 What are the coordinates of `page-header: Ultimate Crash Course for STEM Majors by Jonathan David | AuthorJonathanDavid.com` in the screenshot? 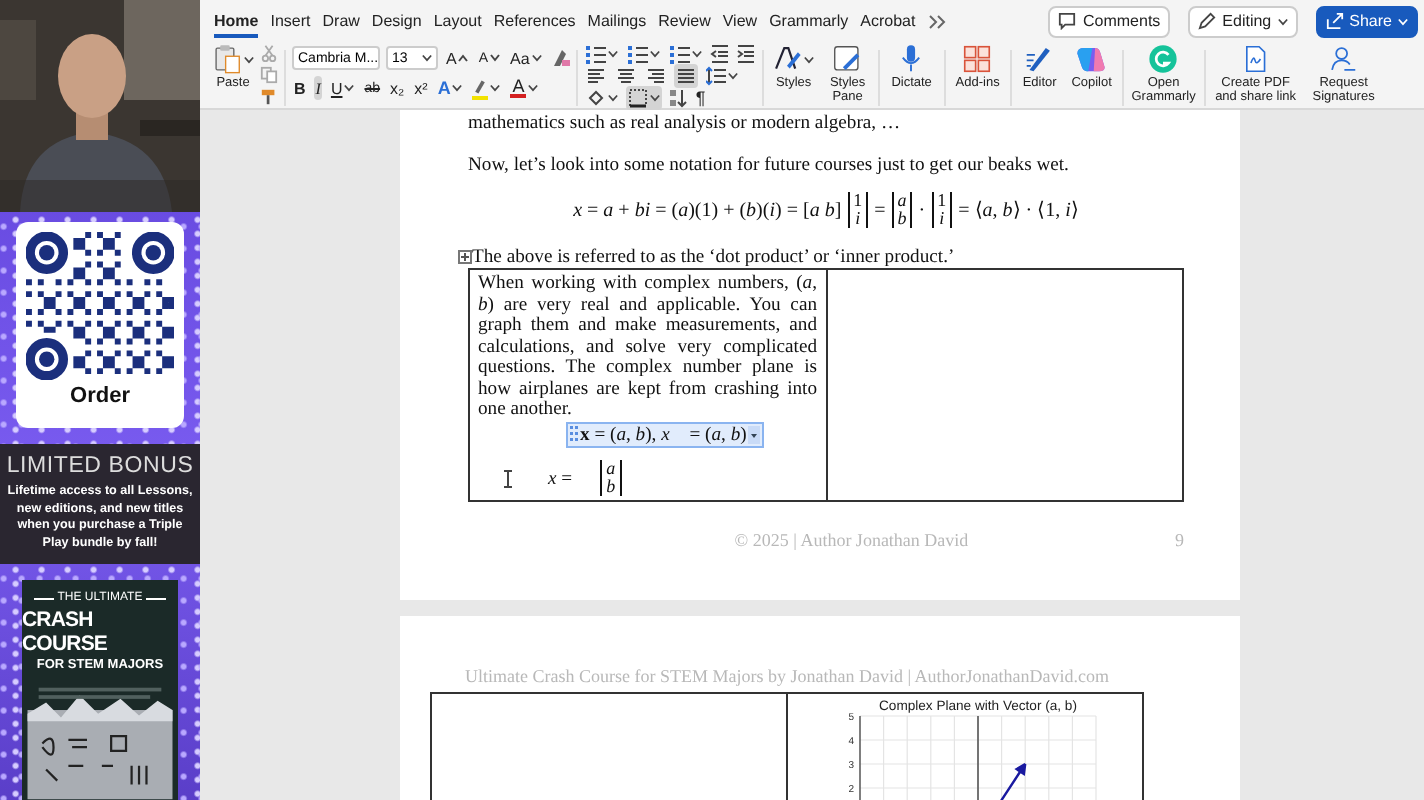 It's located at (786, 676).